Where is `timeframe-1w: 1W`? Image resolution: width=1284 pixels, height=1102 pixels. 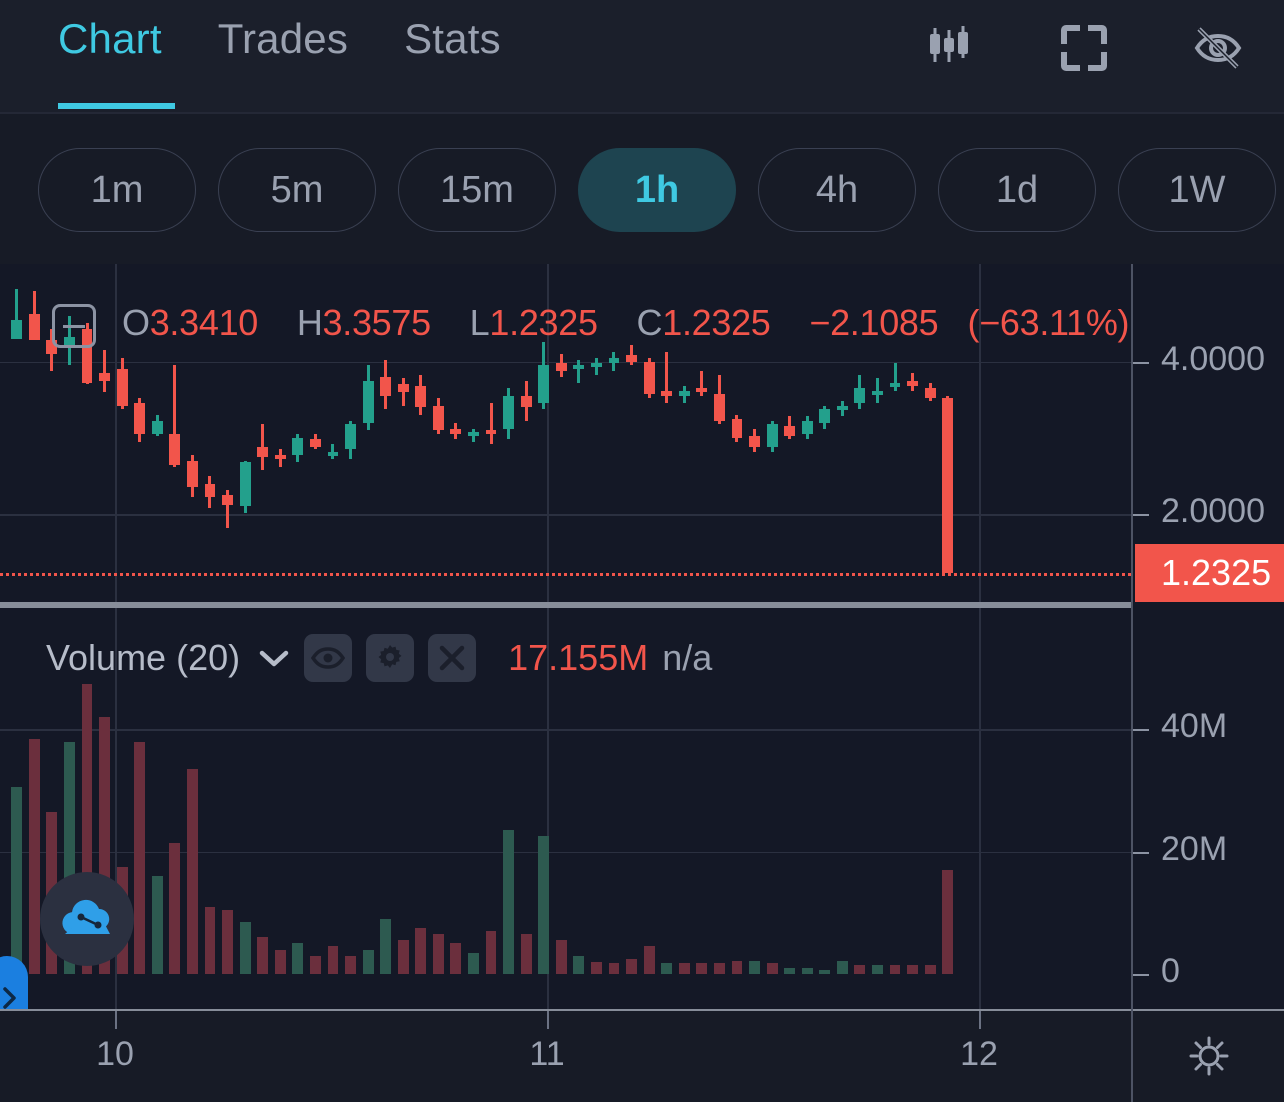 timeframe-1w: 1W is located at coordinates (1197, 190).